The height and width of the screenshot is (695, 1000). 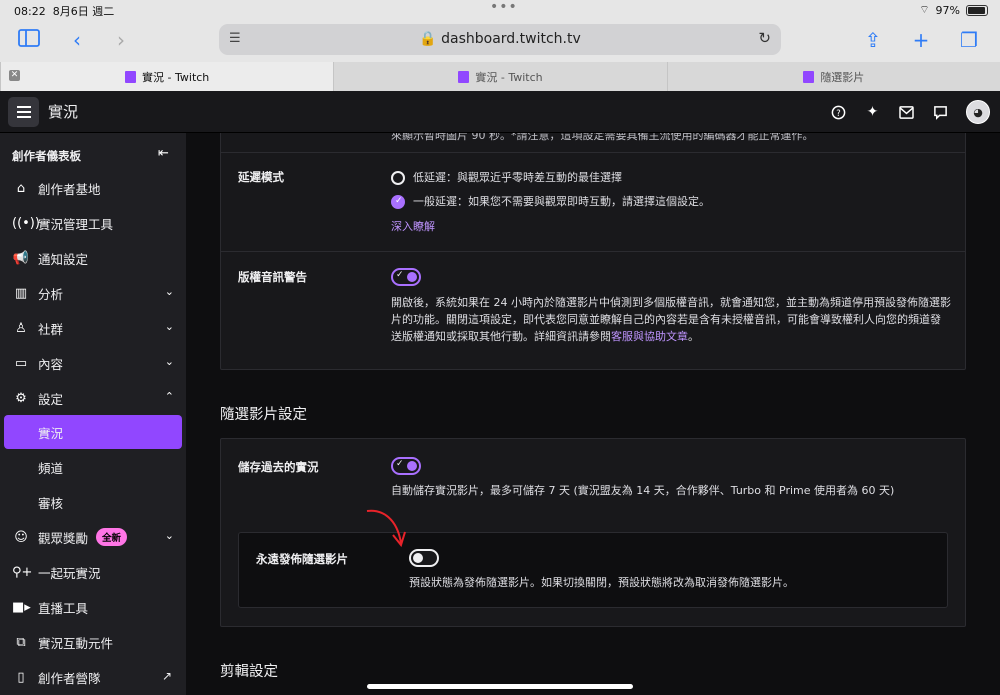 What do you see at coordinates (21, 642) in the screenshot?
I see `puzzle-icon: ⧉` at bounding box center [21, 642].